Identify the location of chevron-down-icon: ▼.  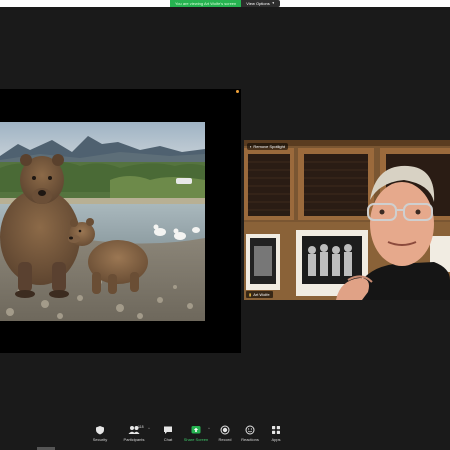
(273, 3).